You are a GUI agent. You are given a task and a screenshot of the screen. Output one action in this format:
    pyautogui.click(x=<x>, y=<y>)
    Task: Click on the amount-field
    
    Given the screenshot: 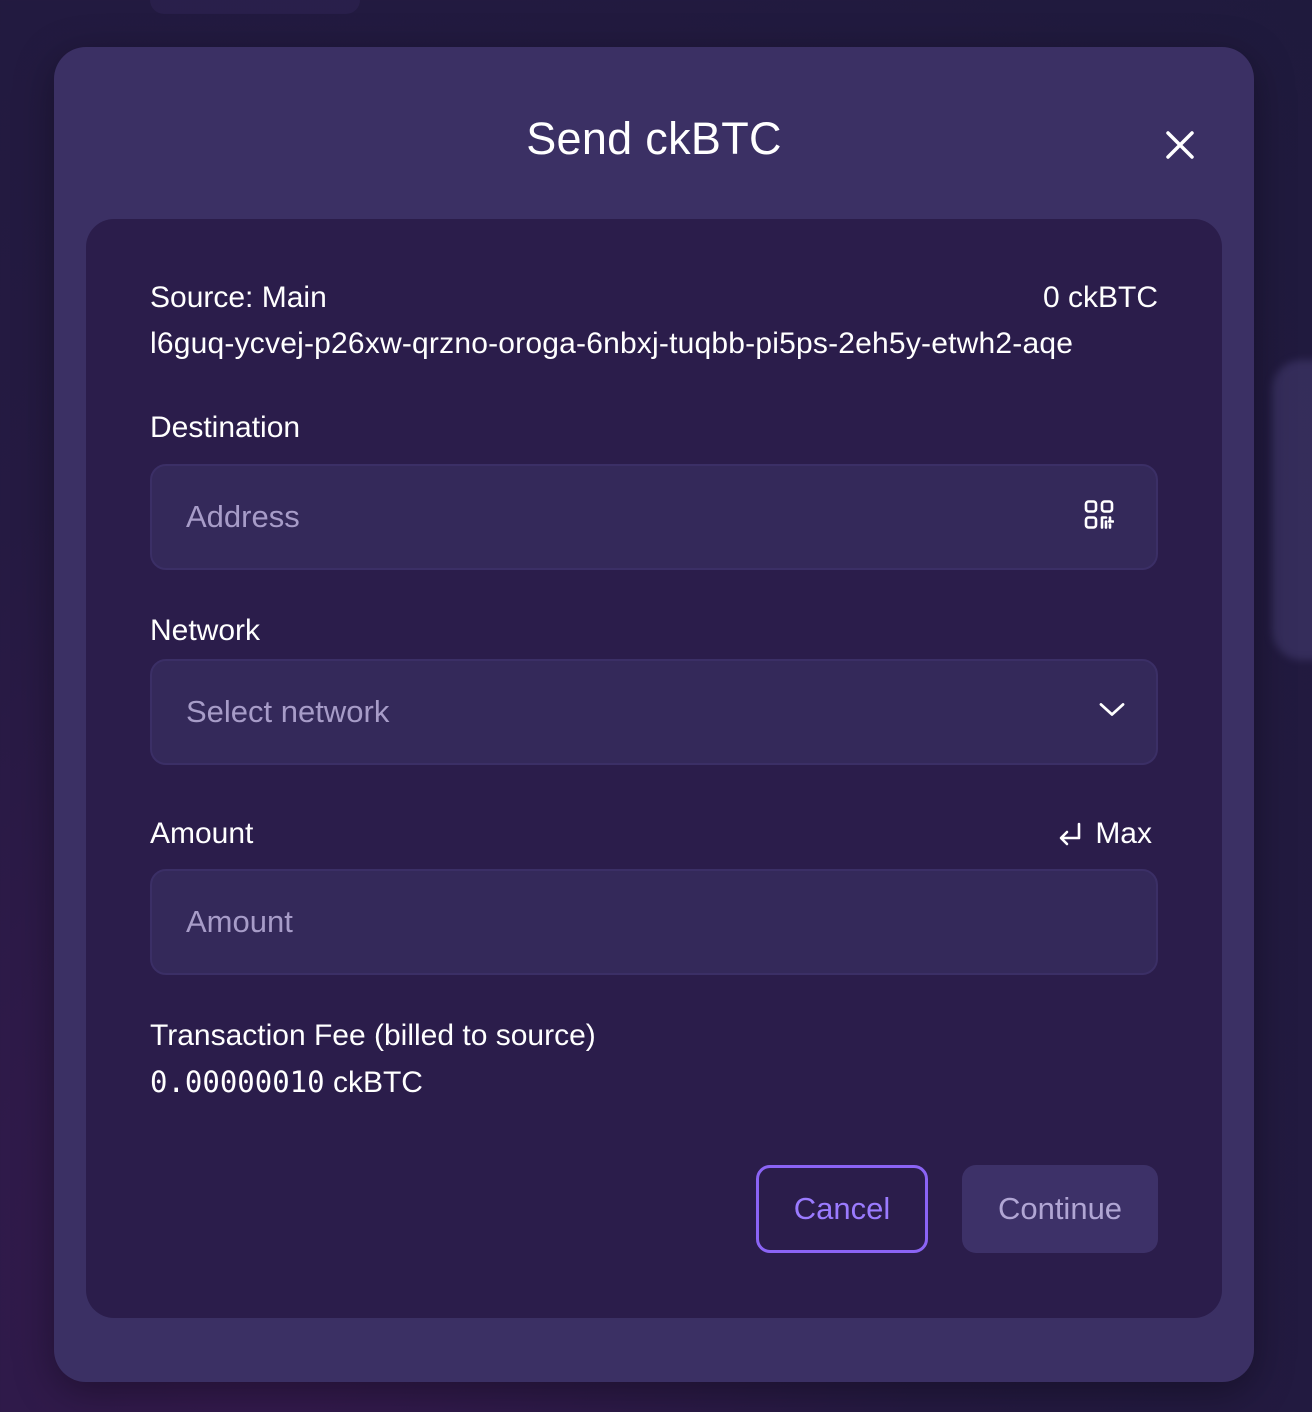 What is the action you would take?
    pyautogui.click(x=654, y=922)
    